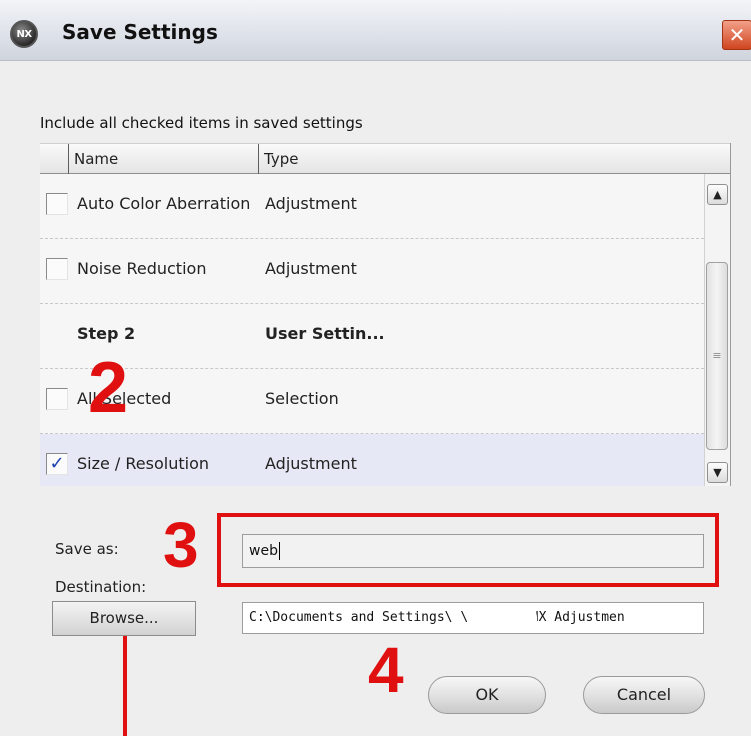 The height and width of the screenshot is (736, 751). I want to click on row-type: Selection, so click(302, 398).